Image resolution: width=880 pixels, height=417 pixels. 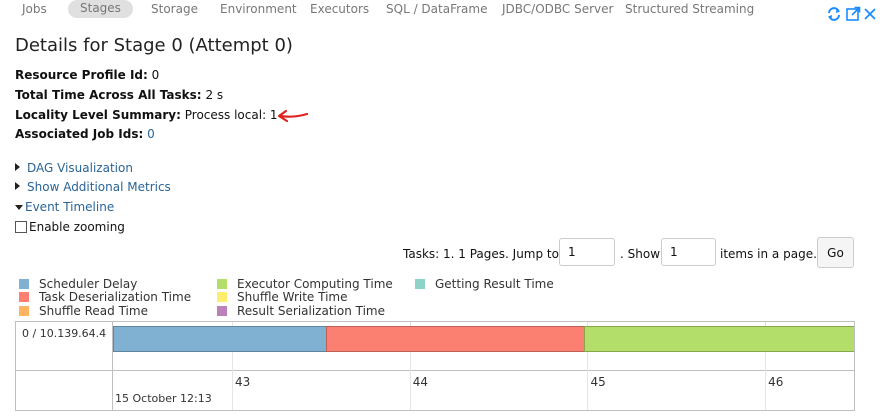 I want to click on additional-metrics-toggle: Show Additional Metrics, so click(x=93, y=187).